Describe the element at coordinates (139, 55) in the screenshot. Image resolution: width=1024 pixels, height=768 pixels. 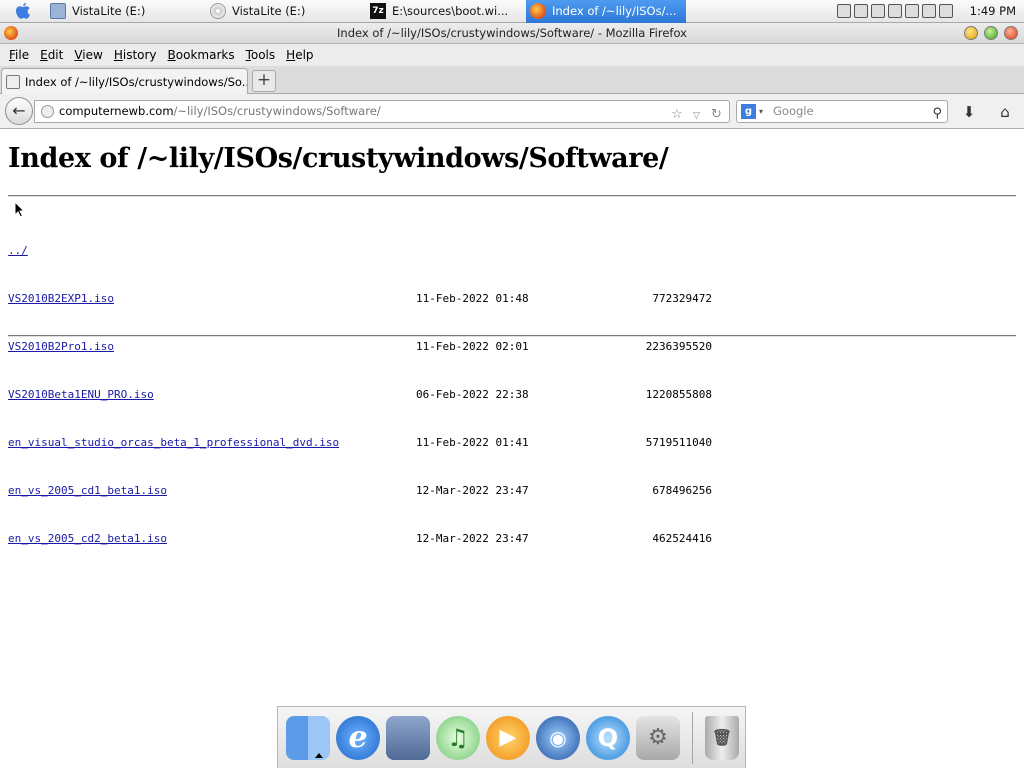
I see `menu-label: istory` at that location.